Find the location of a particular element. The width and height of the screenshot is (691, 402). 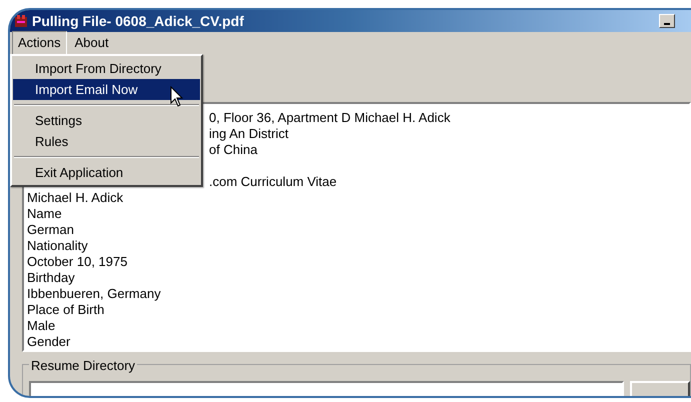

text-line: of China is located at coordinates (233, 149).